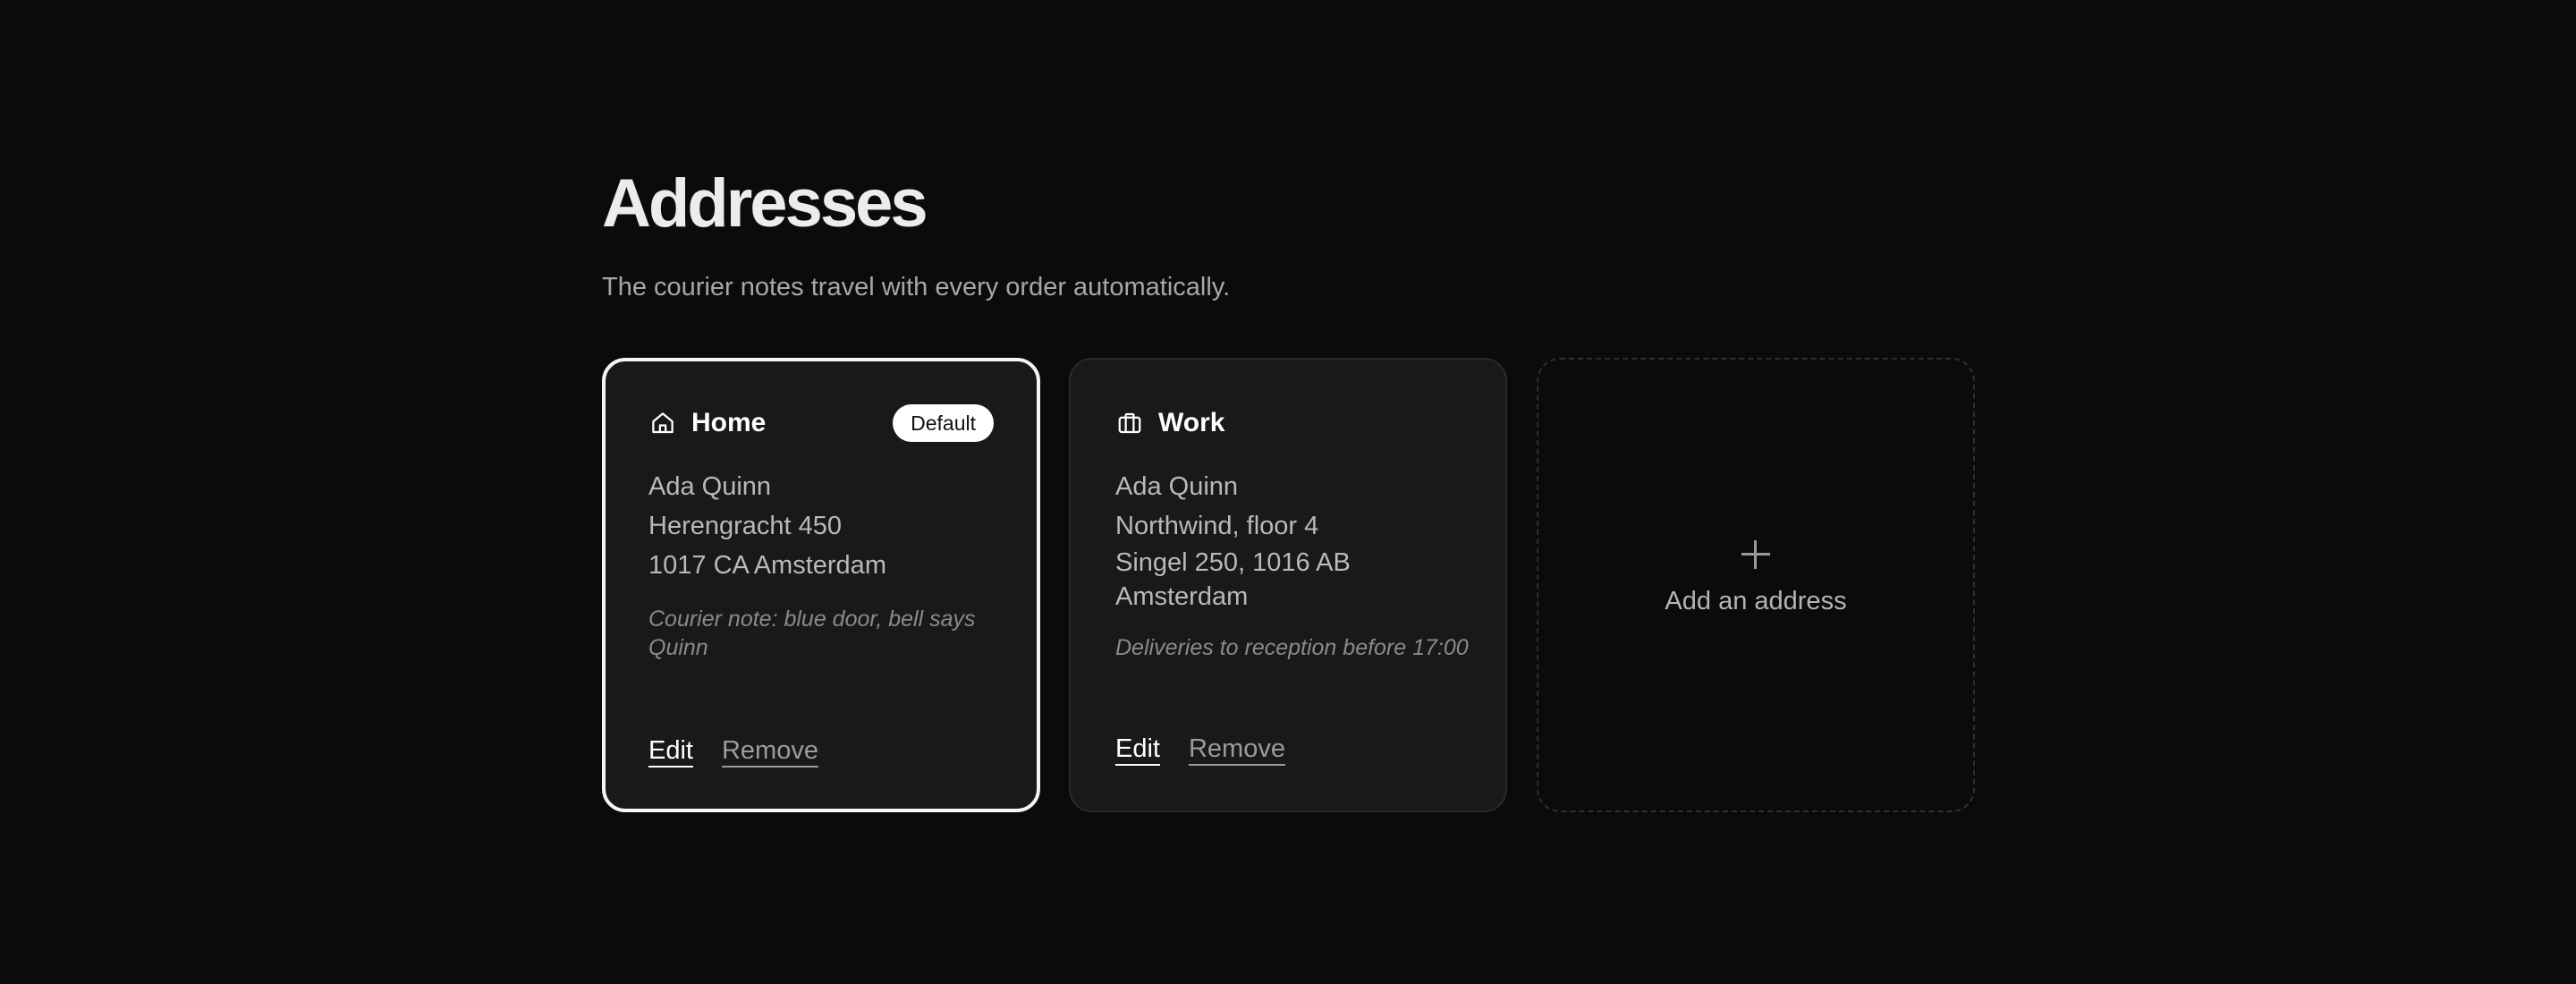 The image size is (2576, 984). Describe the element at coordinates (1755, 577) in the screenshot. I see `add-address-content: Add an address` at that location.